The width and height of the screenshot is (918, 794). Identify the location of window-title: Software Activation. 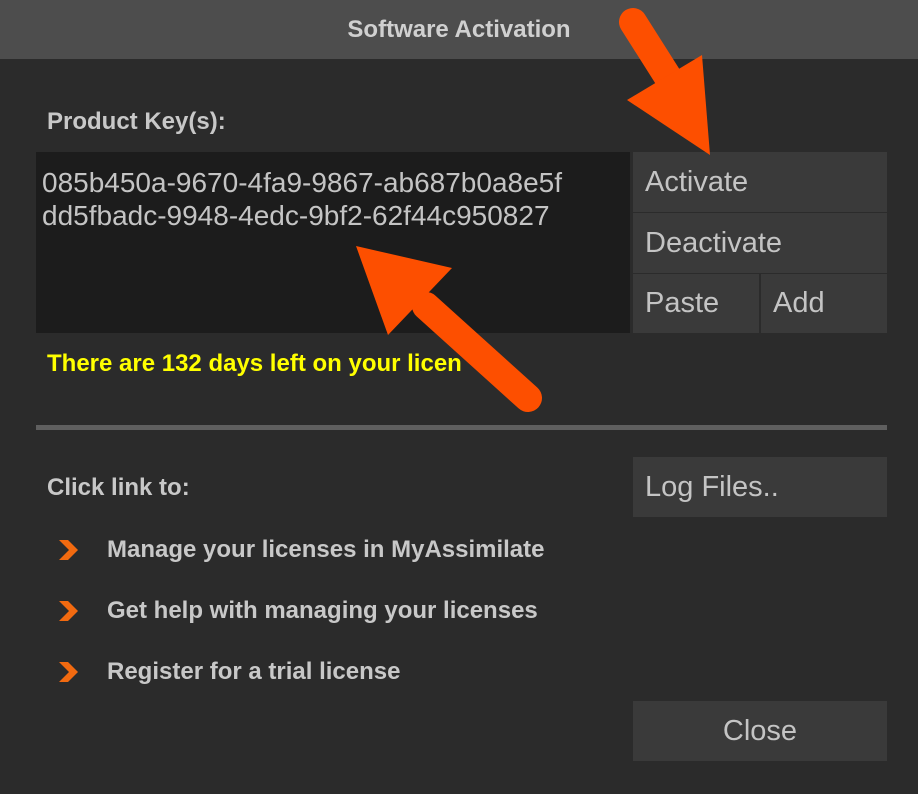
(459, 29).